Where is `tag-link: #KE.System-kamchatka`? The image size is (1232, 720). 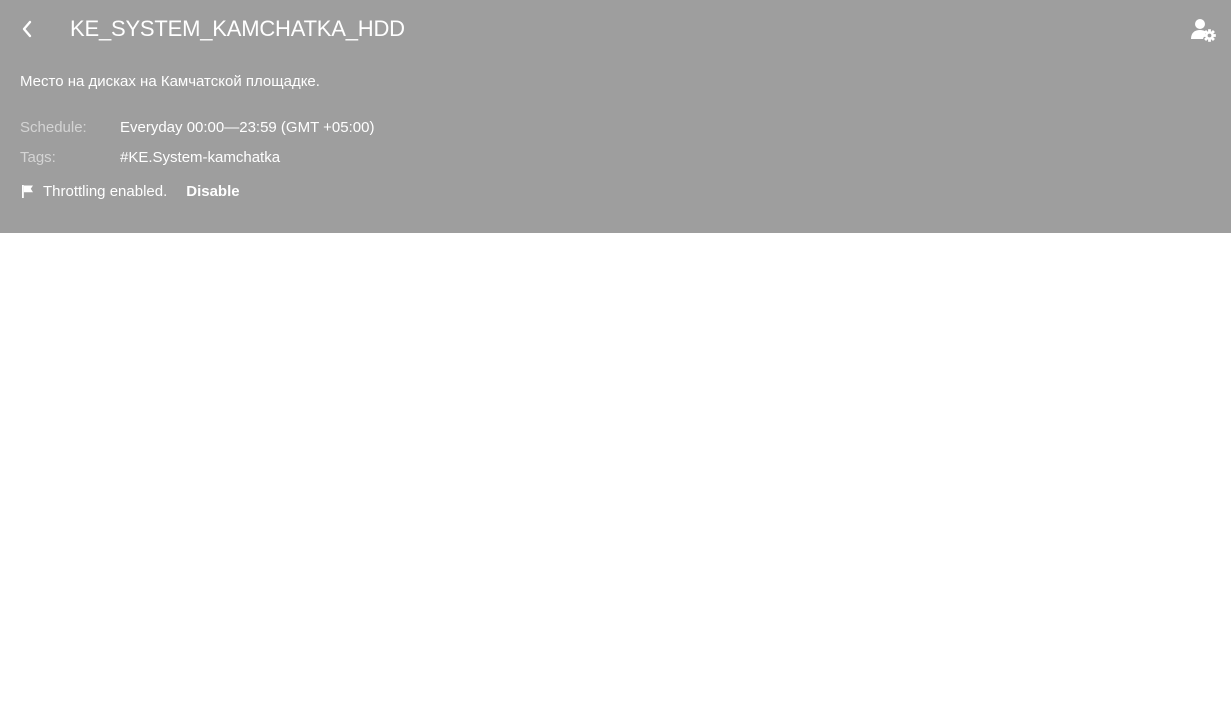
tag-link: #KE.System-kamchatka is located at coordinates (200, 158).